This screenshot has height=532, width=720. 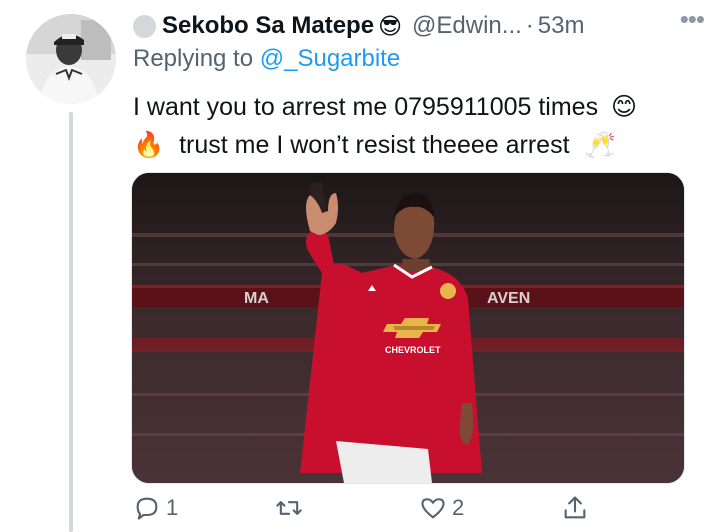 I want to click on like-action: 2, so click(x=441, y=508).